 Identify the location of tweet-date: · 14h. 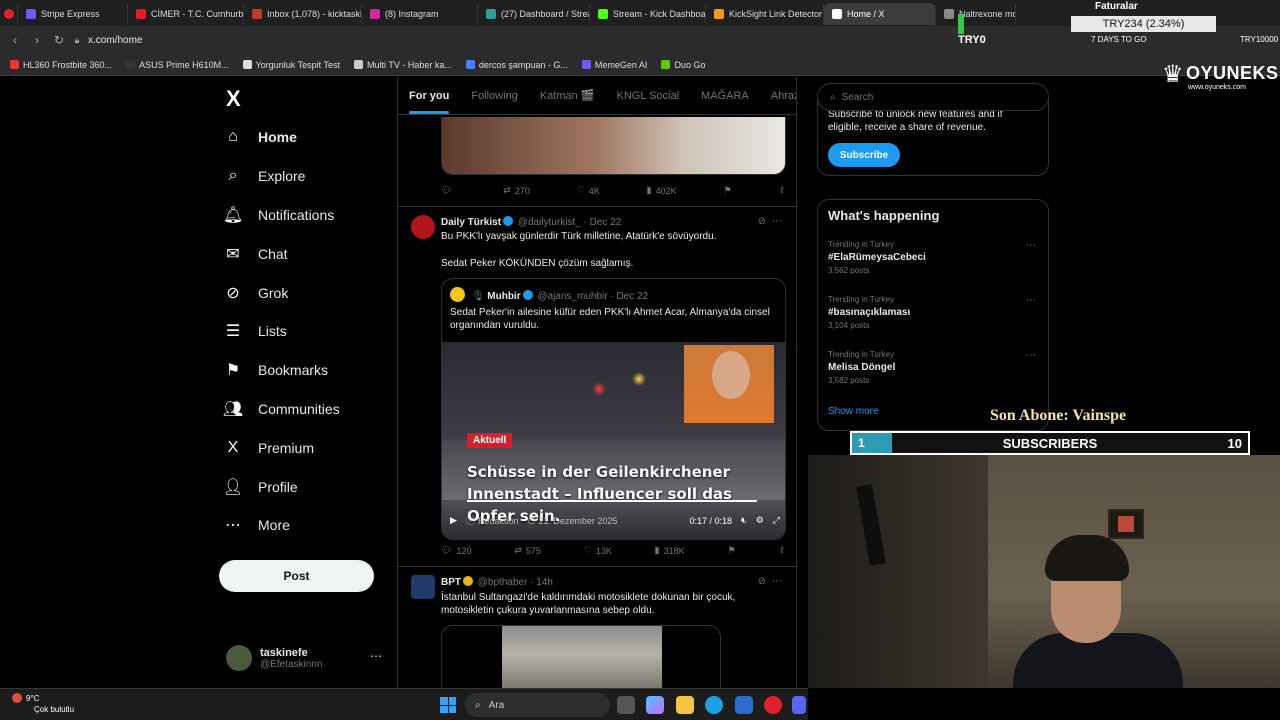
(541, 582).